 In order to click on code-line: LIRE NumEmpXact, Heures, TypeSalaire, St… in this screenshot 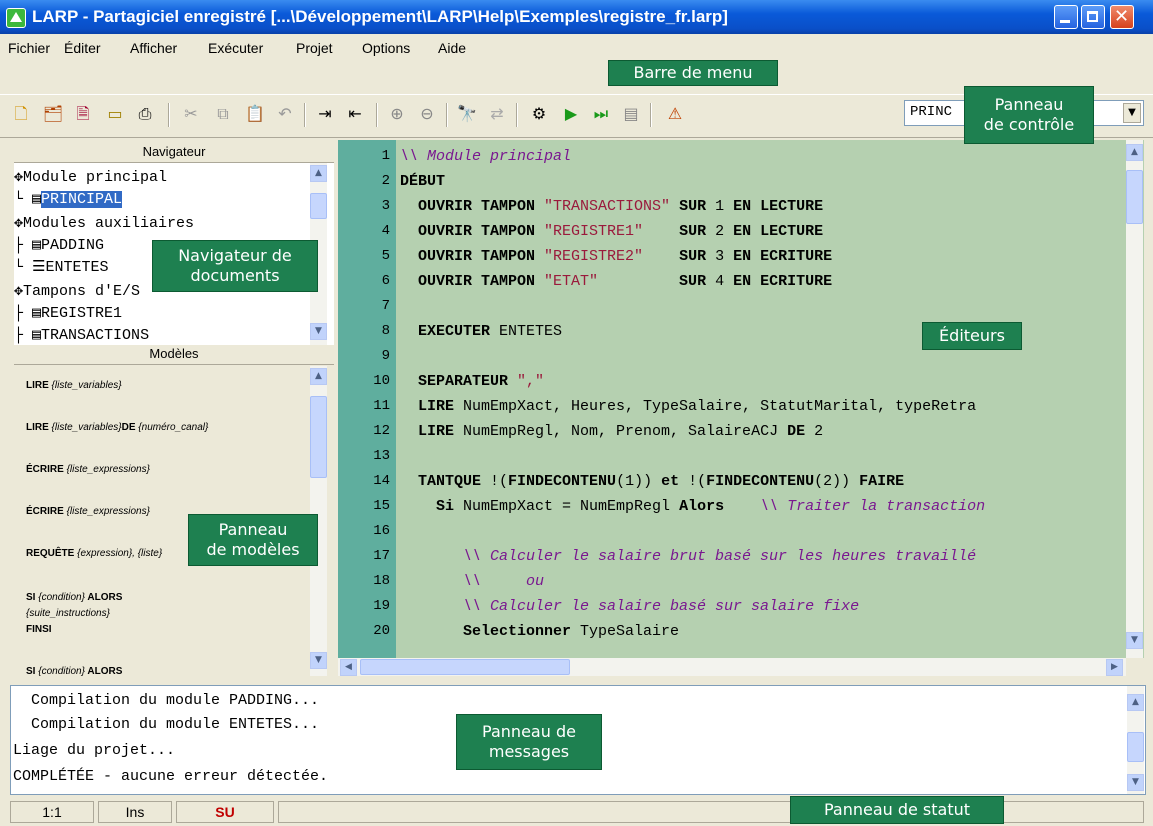, I will do `click(688, 406)`.